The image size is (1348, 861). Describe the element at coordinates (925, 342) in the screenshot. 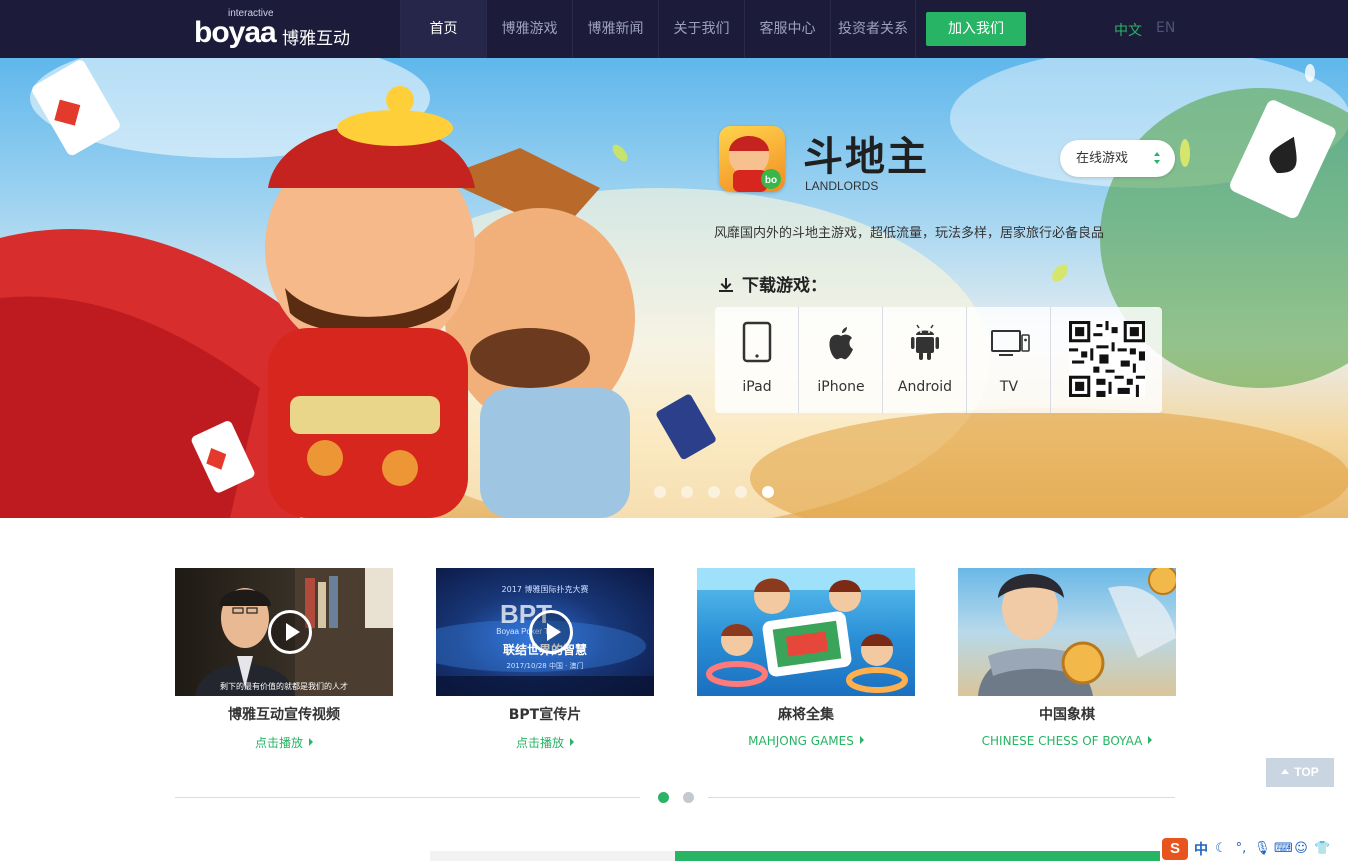

I see `android-icon` at that location.